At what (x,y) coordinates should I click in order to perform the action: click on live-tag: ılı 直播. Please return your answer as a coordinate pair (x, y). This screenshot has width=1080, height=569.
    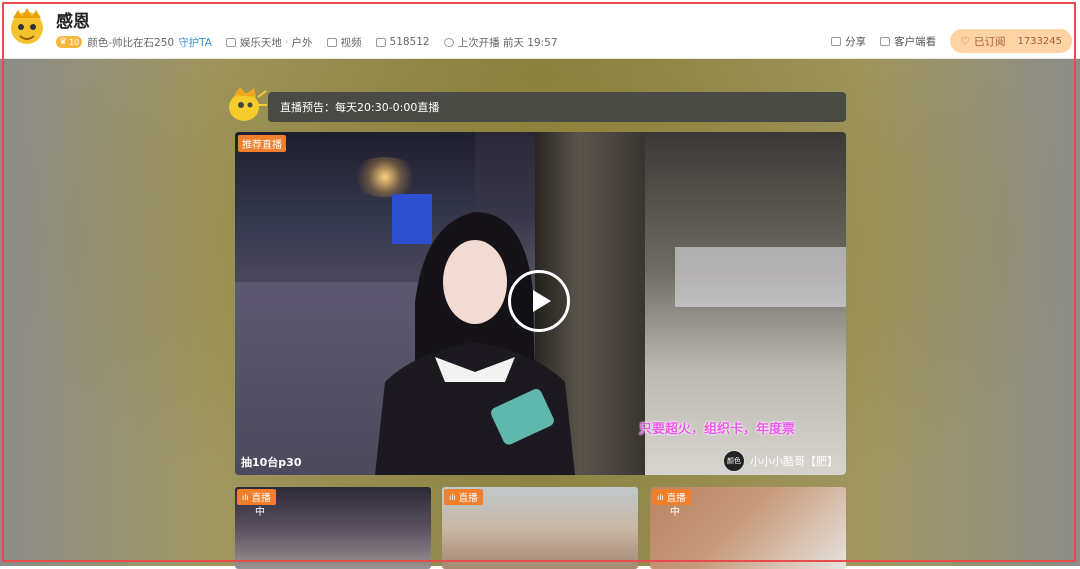
    Looking at the image, I should click on (463, 497).